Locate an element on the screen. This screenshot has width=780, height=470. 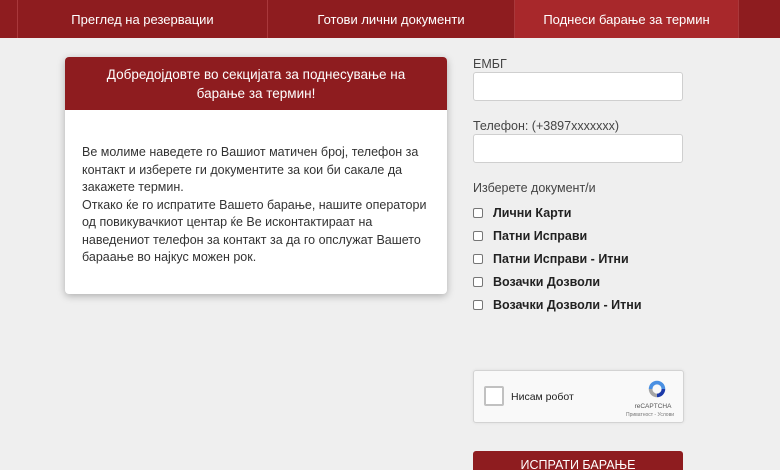
document-option-passport-urgent: Патни Исправи - Итни is located at coordinates (551, 259).